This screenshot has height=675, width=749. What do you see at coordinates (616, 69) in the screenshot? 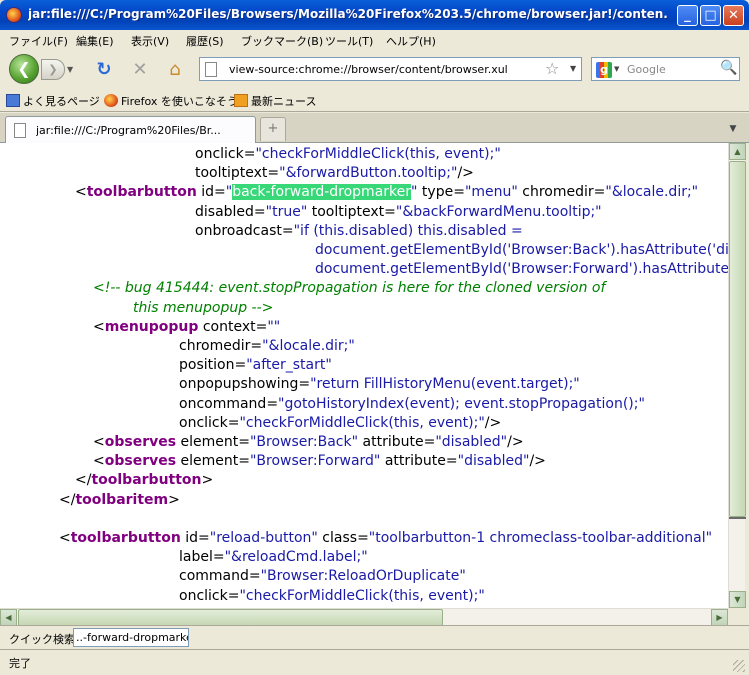
I see `search-engine-dropdown-icon: ▼` at bounding box center [616, 69].